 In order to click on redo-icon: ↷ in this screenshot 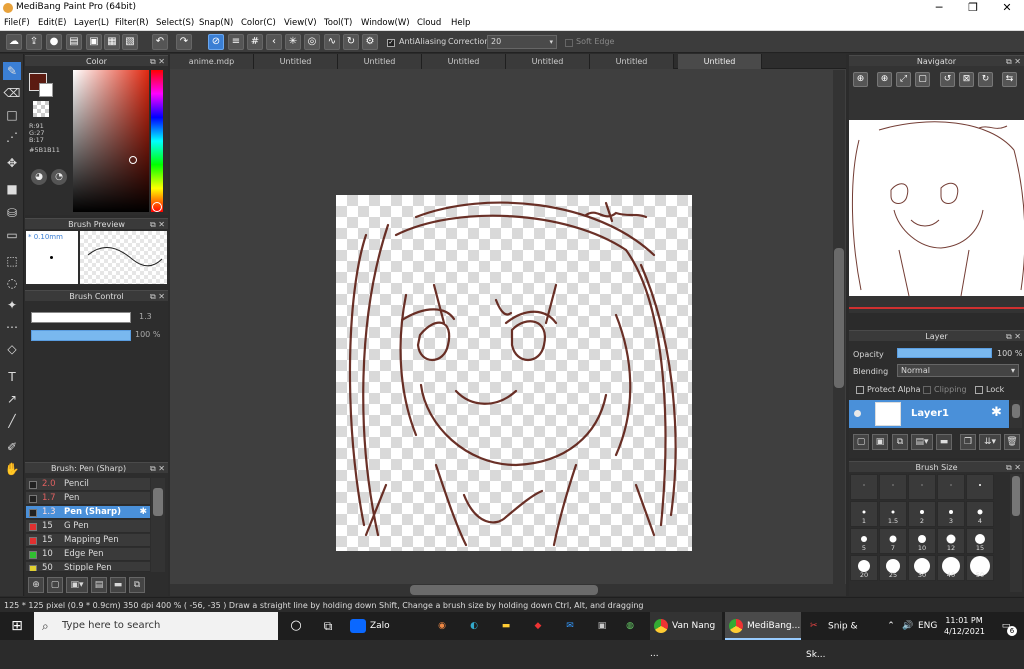, I will do `click(184, 42)`.